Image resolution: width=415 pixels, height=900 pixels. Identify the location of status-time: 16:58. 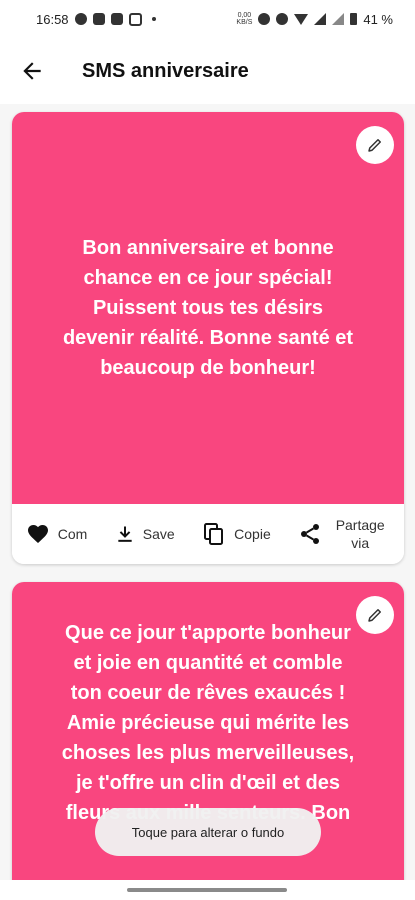
(52, 19).